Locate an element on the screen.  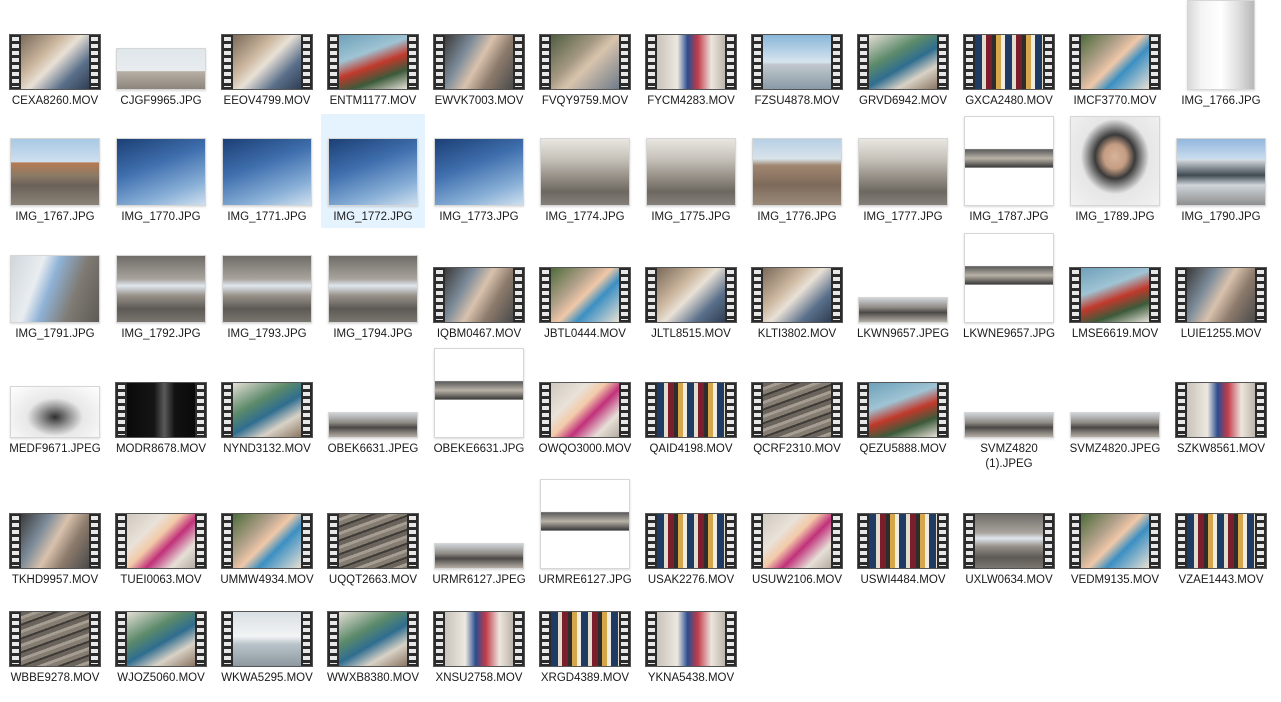
file-item-jltl8515-mov: JLTL8515.MOV is located at coordinates (691, 288).